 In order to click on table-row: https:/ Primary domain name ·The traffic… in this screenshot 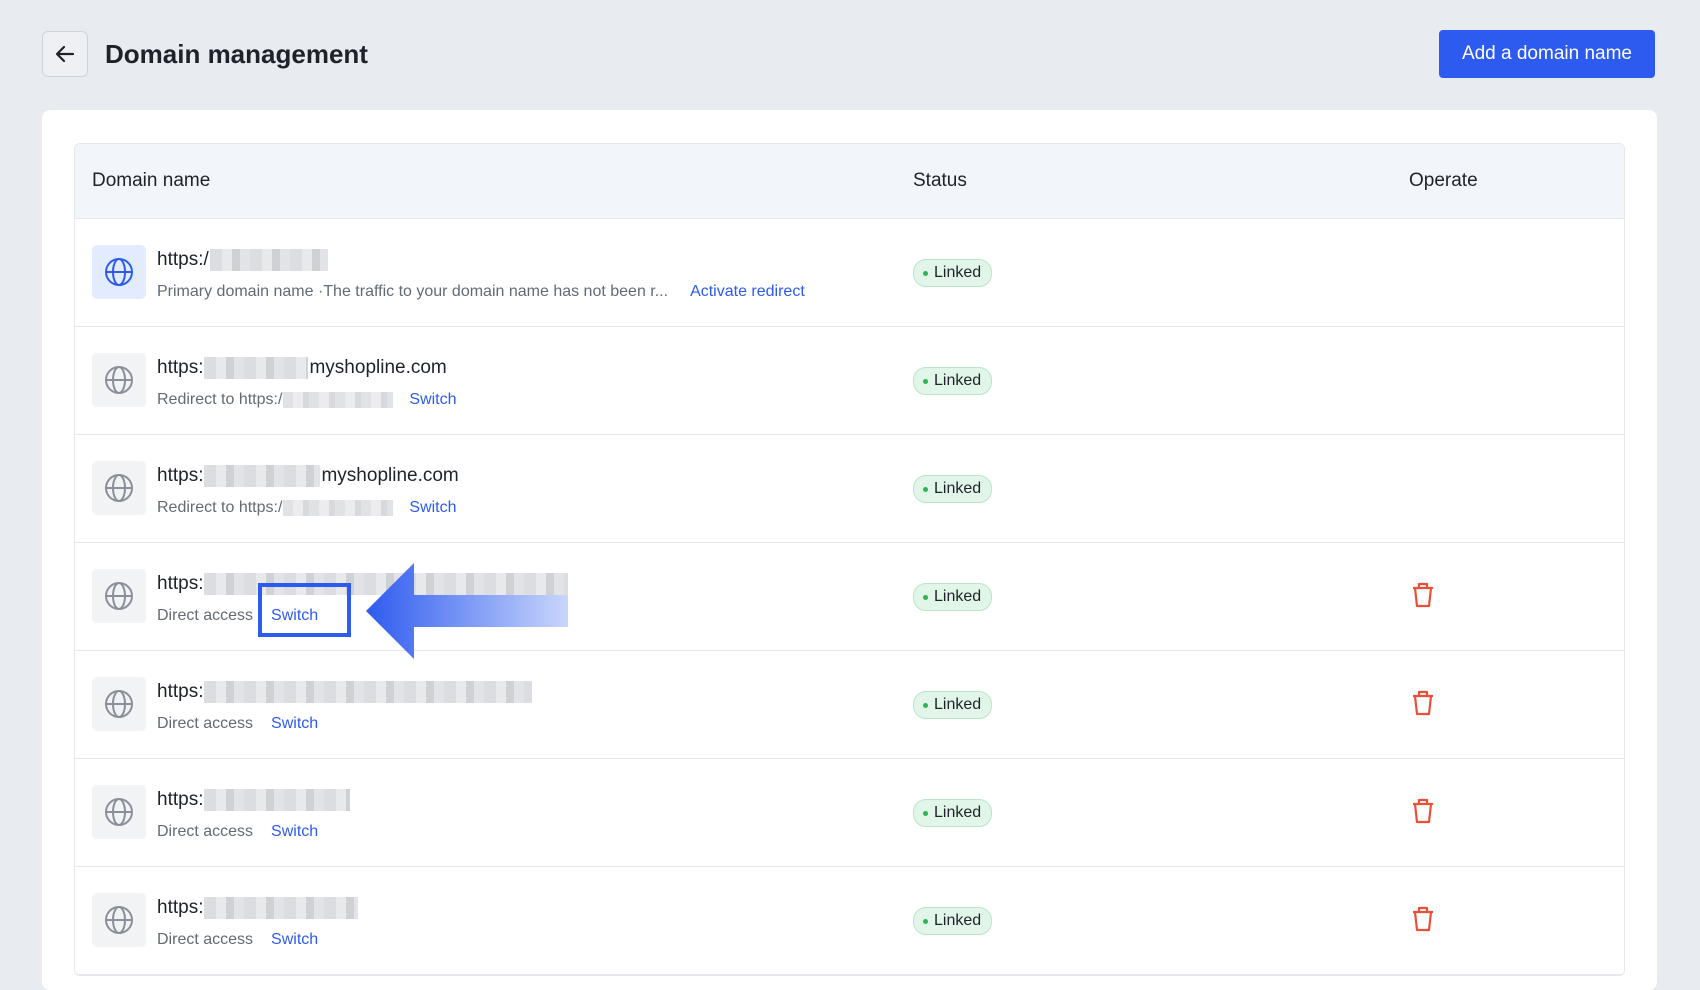, I will do `click(849, 273)`.